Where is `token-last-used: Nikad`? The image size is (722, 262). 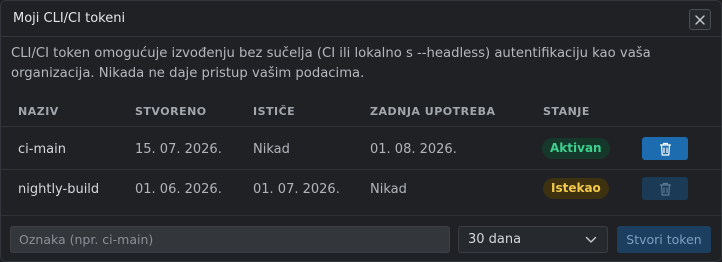 token-last-used: Nikad is located at coordinates (388, 189).